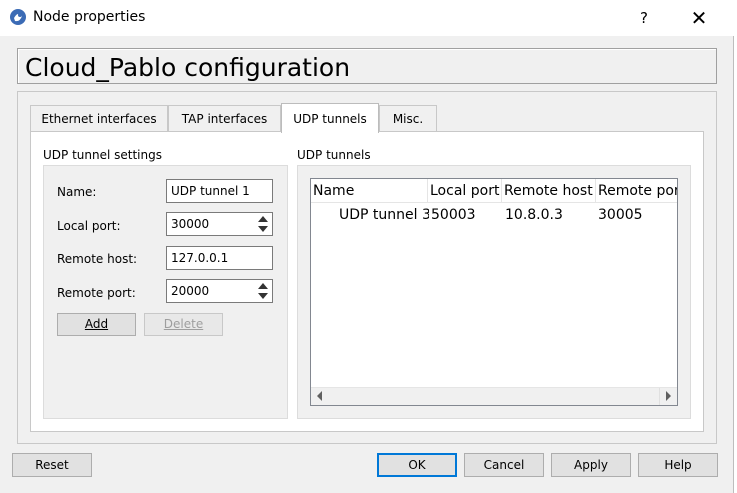 The image size is (737, 493). What do you see at coordinates (636, 191) in the screenshot?
I see `column-header: Remote por` at bounding box center [636, 191].